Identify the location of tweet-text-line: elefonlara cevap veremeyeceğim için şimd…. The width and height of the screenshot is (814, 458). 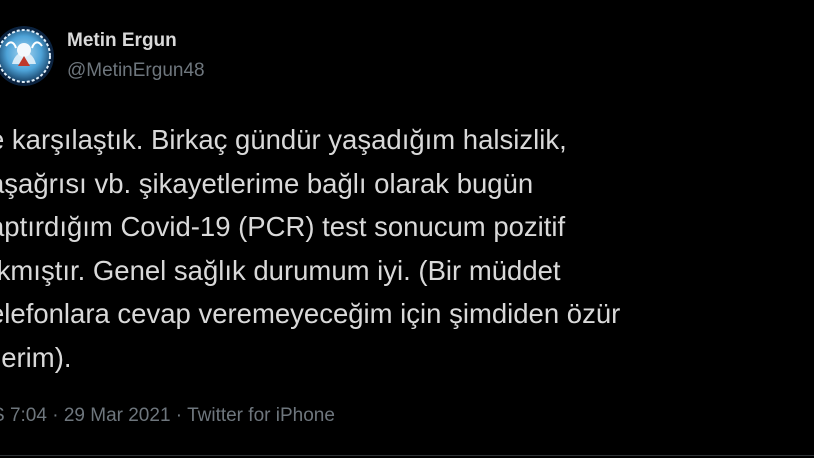
(310, 314).